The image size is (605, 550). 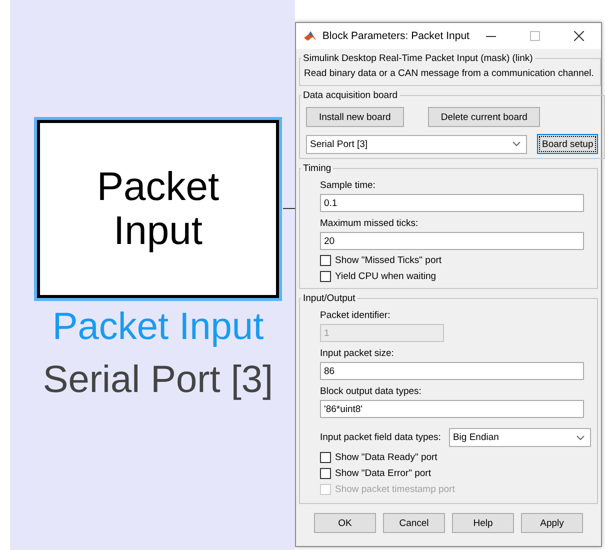 What do you see at coordinates (452, 241) in the screenshot?
I see `input-field: 20` at bounding box center [452, 241].